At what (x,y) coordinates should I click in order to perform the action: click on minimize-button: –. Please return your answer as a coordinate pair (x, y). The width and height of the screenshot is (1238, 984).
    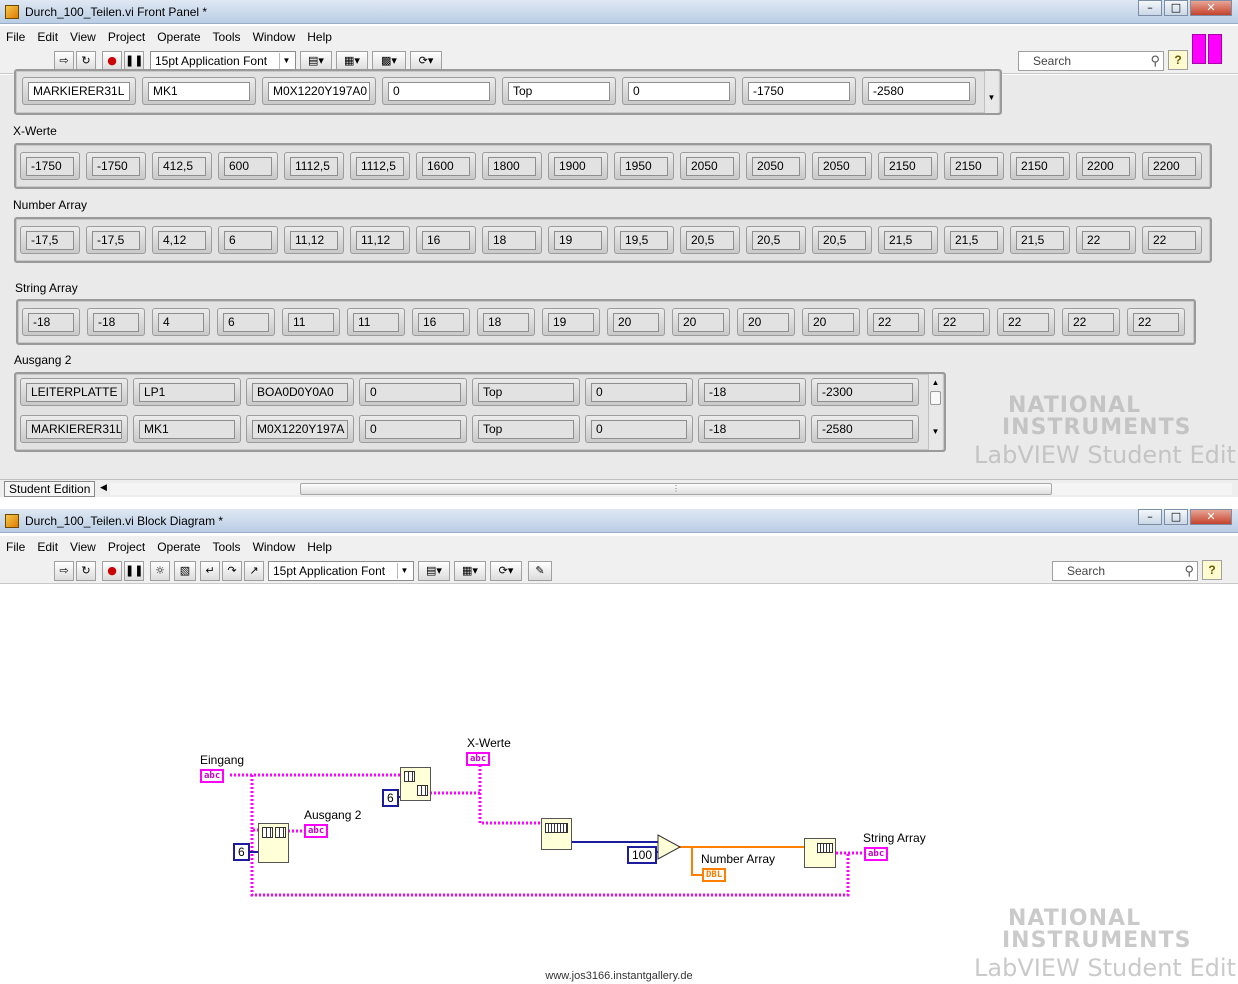
    Looking at the image, I should click on (1150, 8).